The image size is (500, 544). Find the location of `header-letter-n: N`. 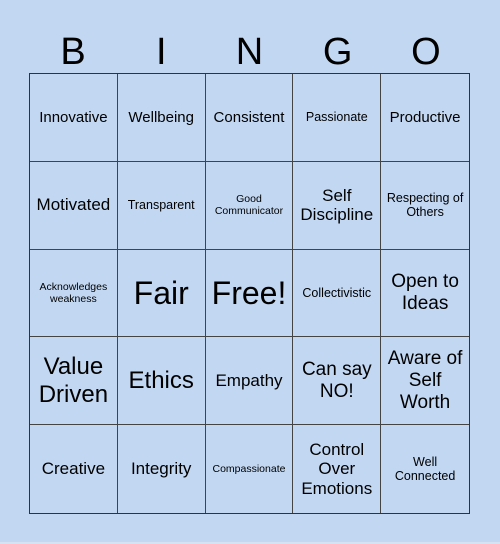

header-letter-n: N is located at coordinates (249, 52).